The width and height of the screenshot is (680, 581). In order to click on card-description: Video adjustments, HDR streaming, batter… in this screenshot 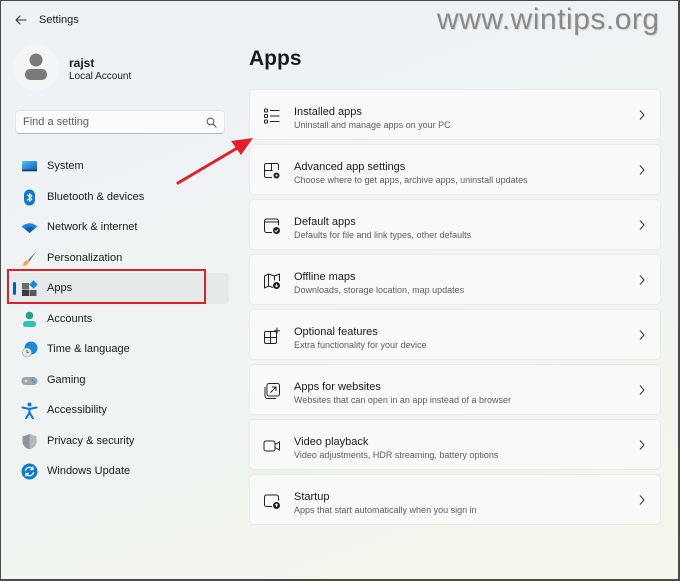, I will do `click(396, 455)`.